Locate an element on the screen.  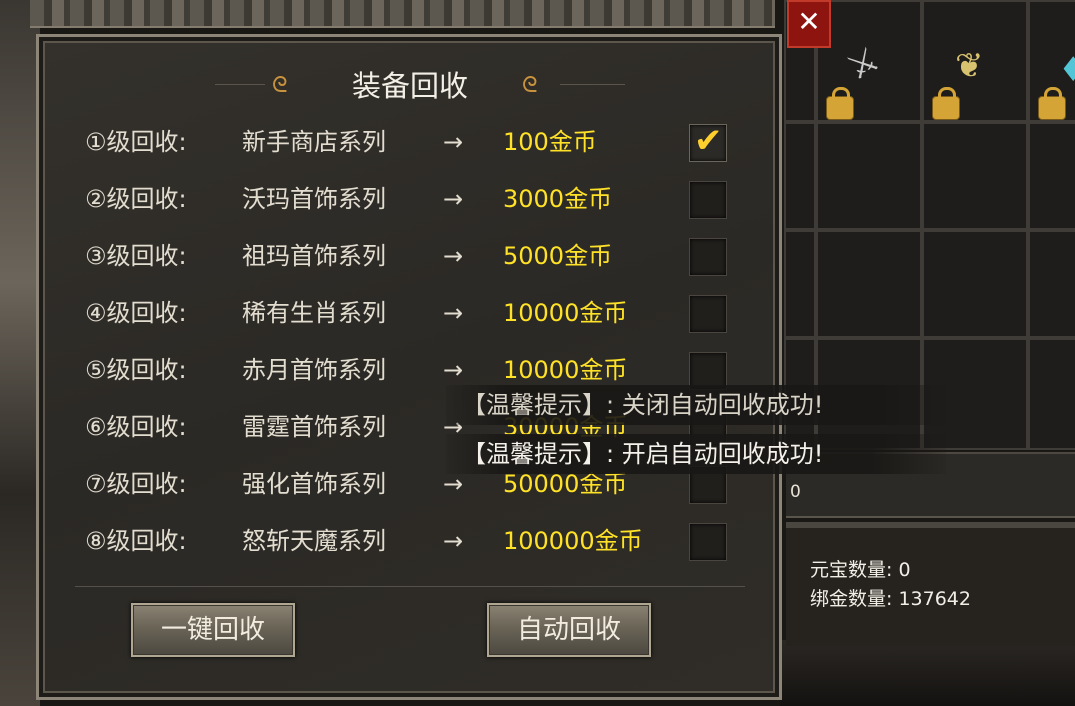
recycle-series-label: 新手商店系列 is located at coordinates (314, 142).